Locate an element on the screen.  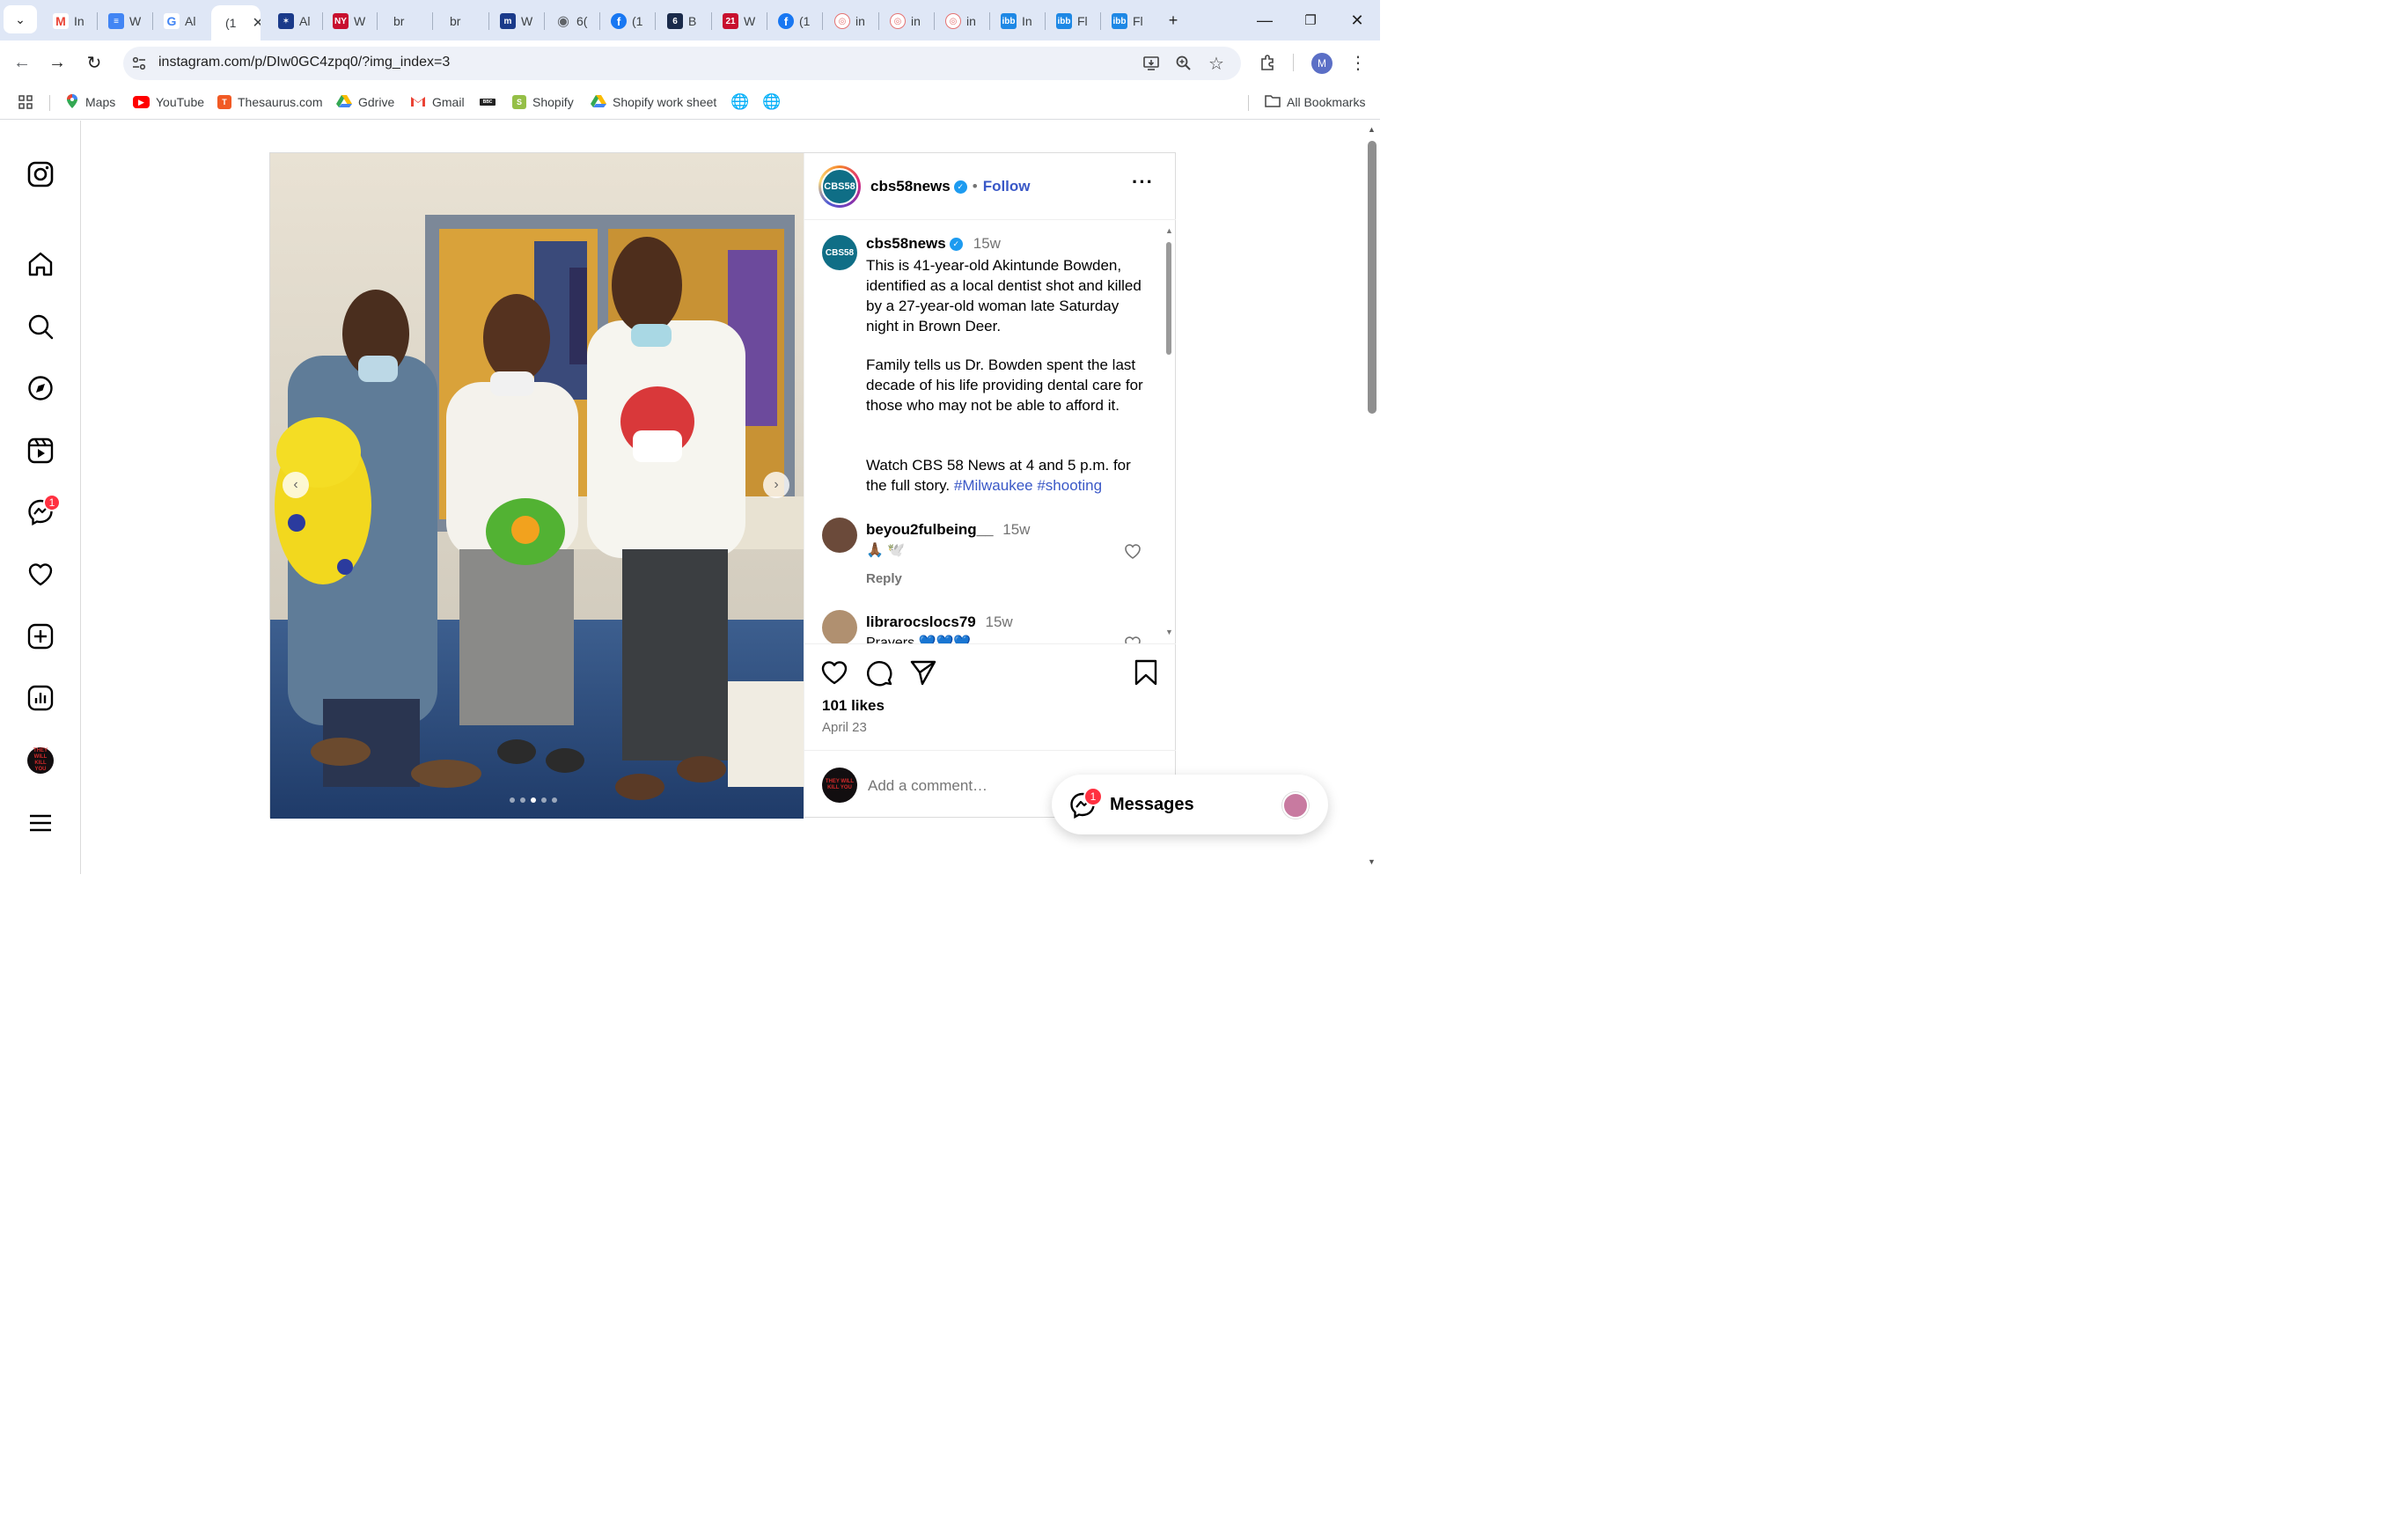
menu-kebab-icon: ⋮ is located at coordinates (1358, 62).